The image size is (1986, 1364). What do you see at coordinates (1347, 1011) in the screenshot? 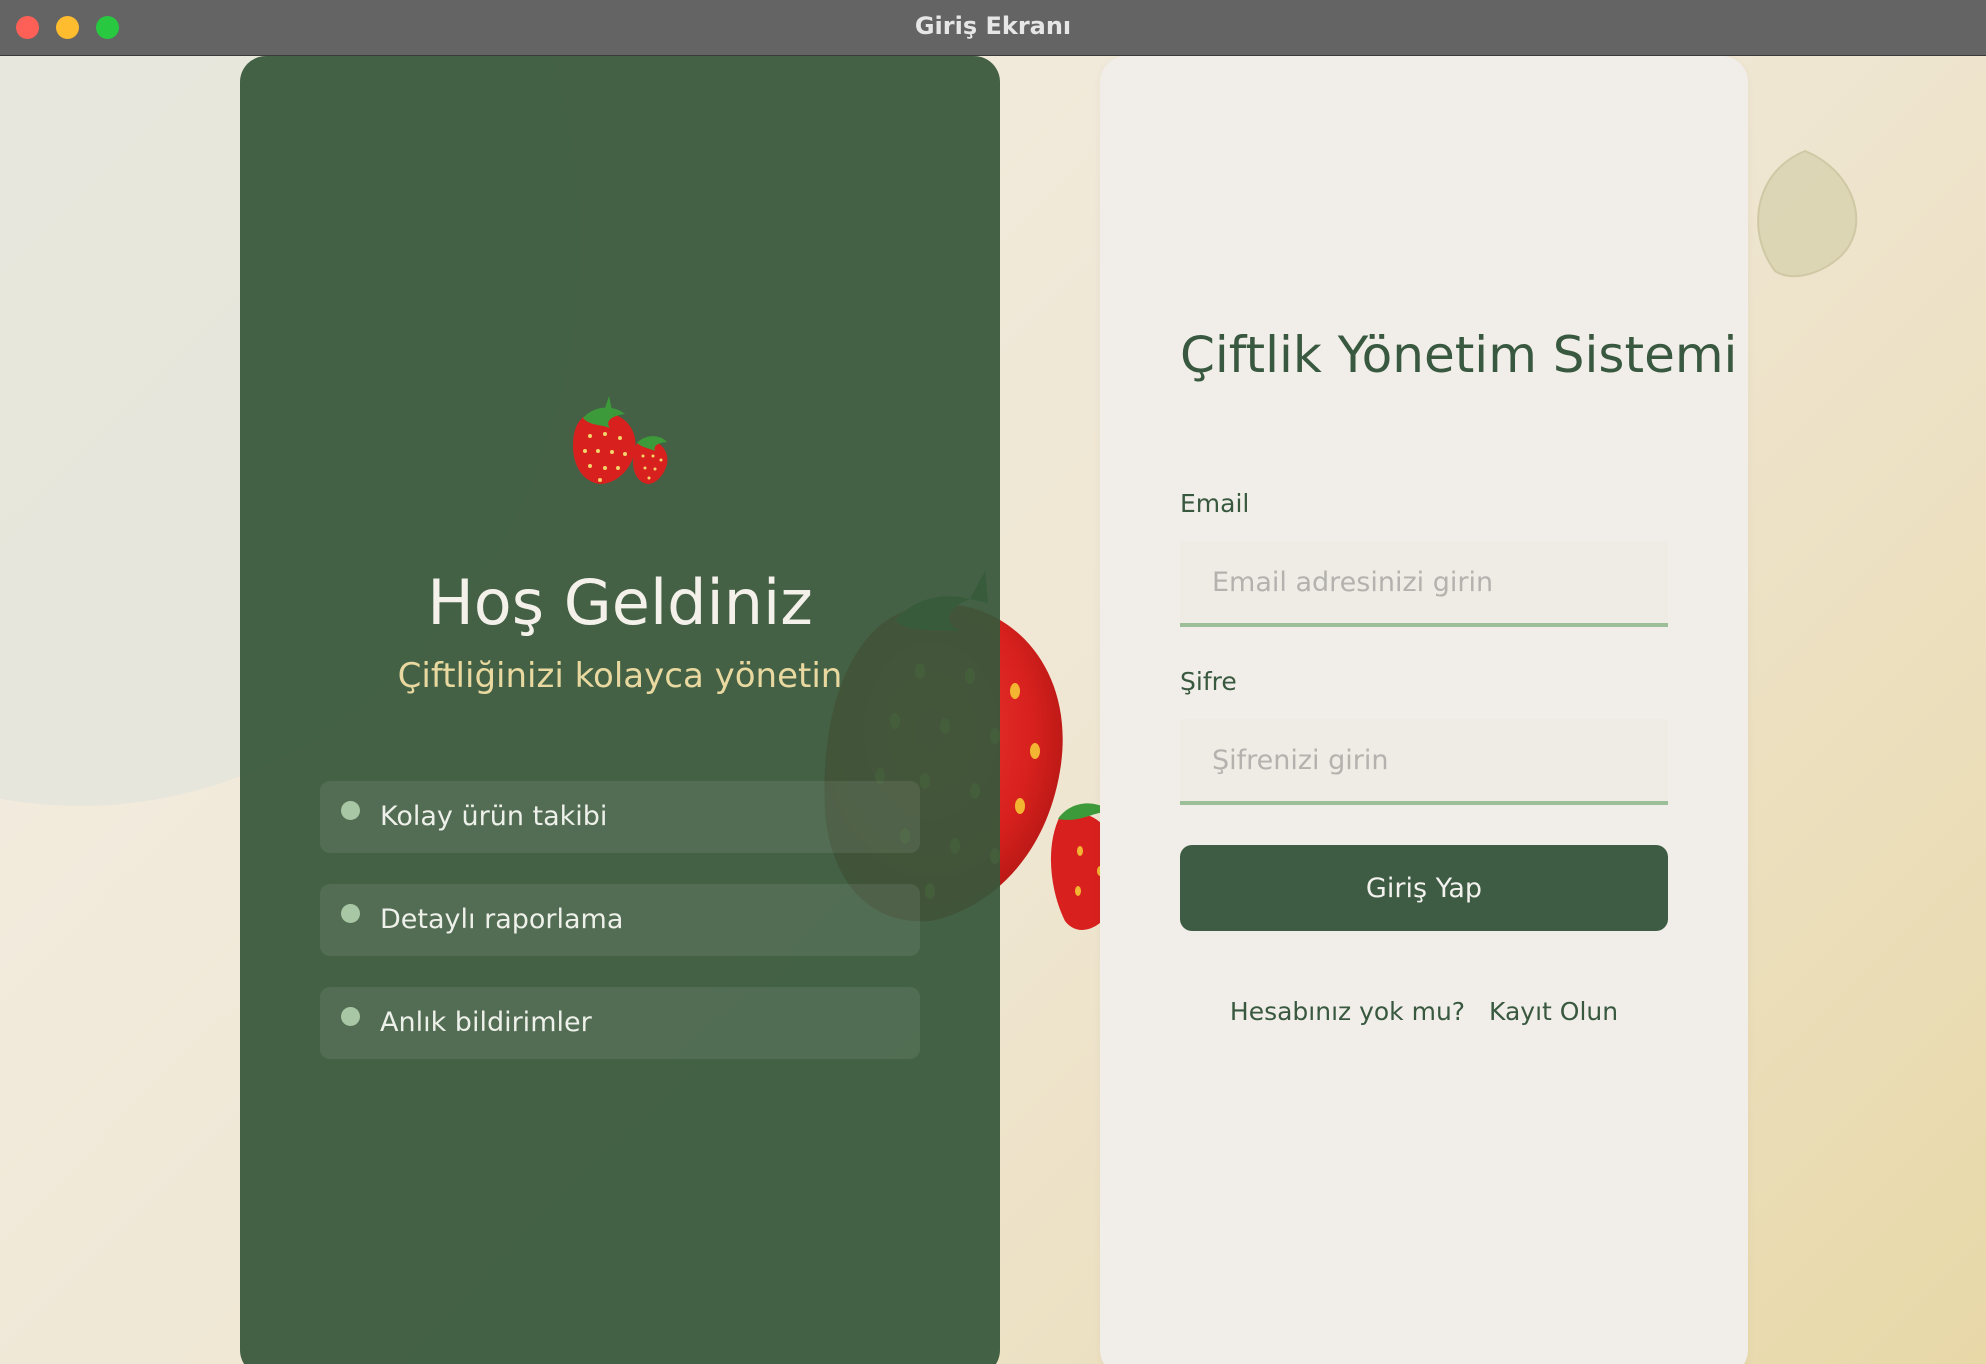
I see `no-account-text: Hesabınız yok mu?` at bounding box center [1347, 1011].